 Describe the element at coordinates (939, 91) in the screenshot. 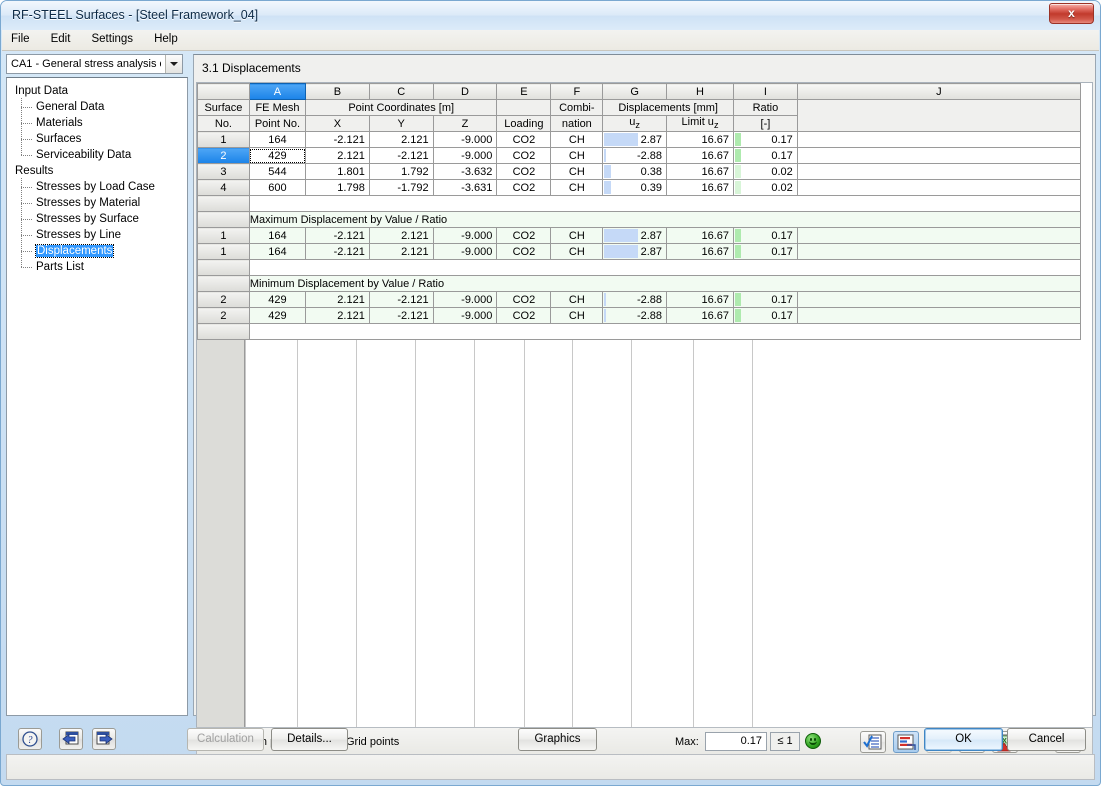

I see `column-header-J: J` at that location.